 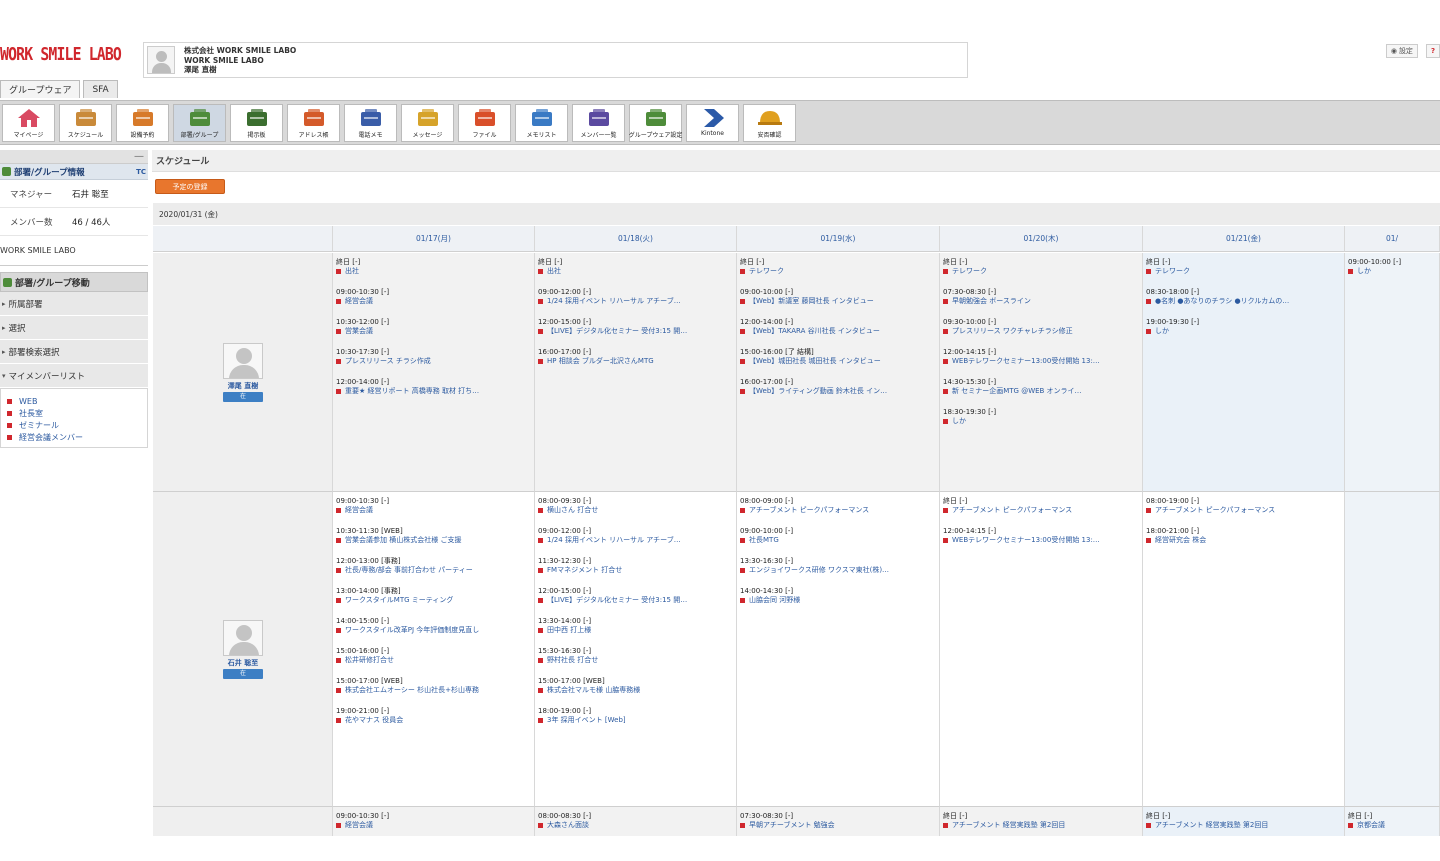 What do you see at coordinates (1401, 51) in the screenshot?
I see `settings-button: ◉ 設定` at bounding box center [1401, 51].